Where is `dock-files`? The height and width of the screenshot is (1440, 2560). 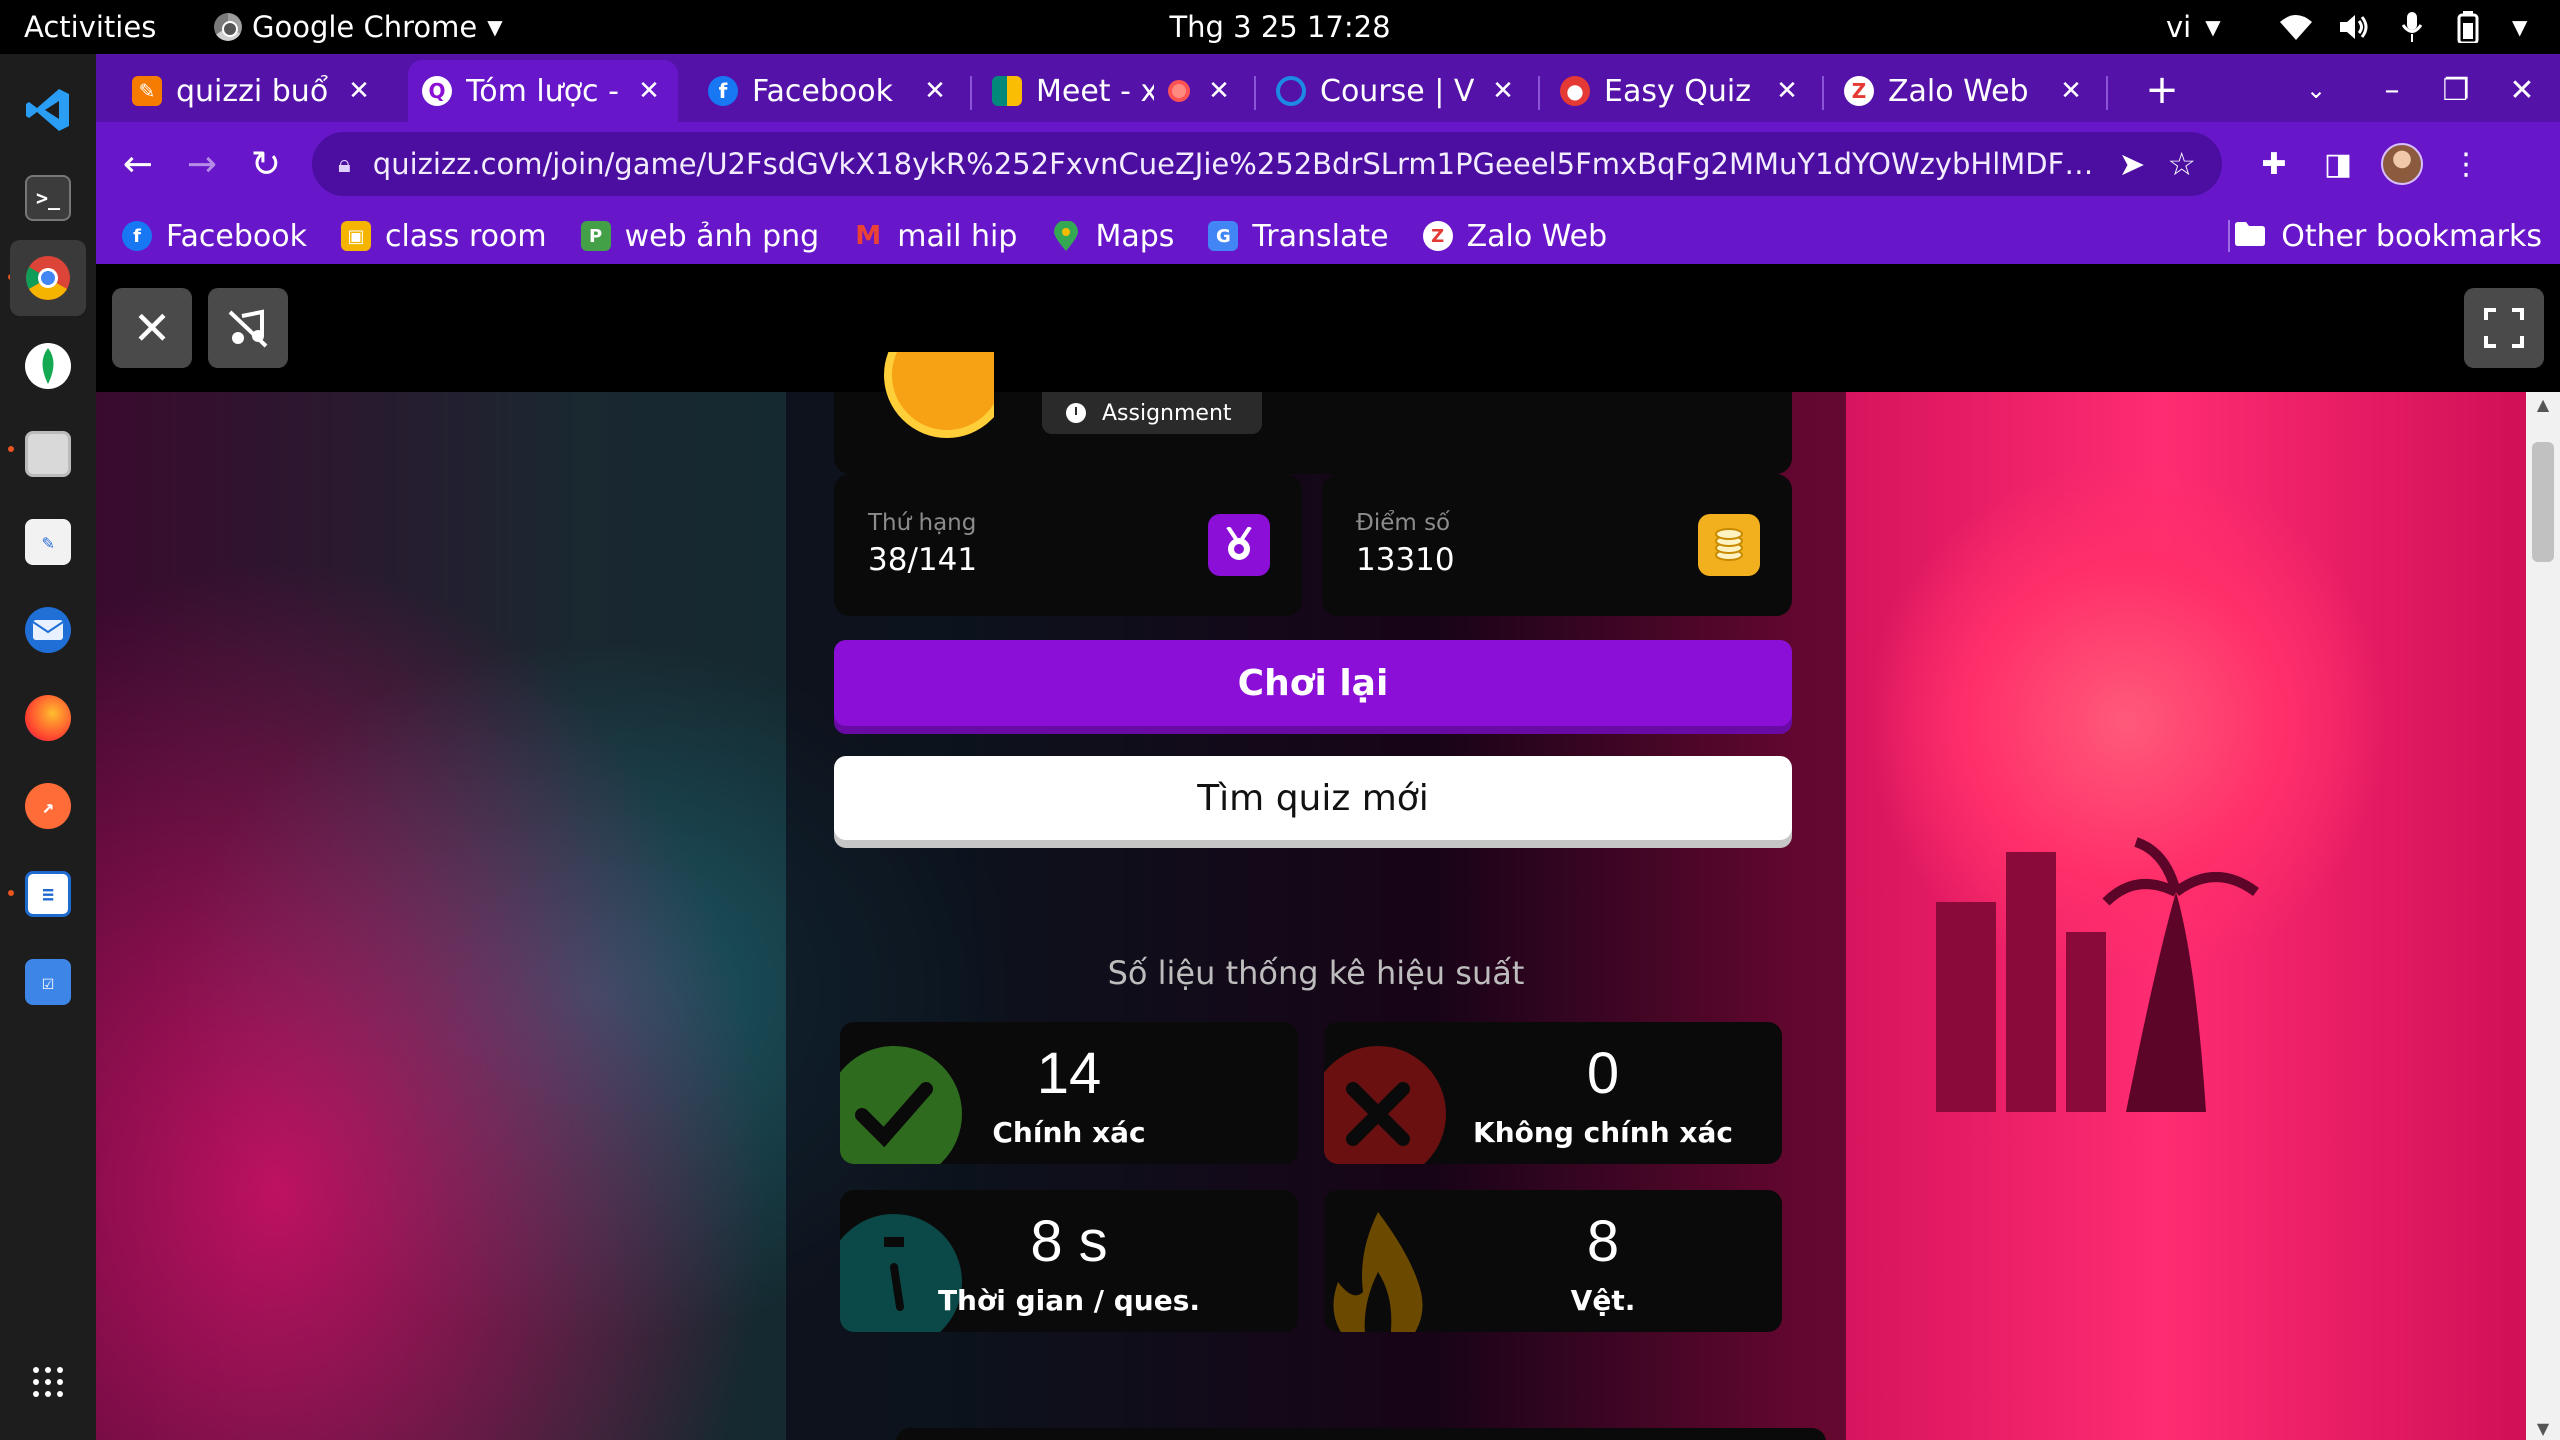
dock-files is located at coordinates (48, 454).